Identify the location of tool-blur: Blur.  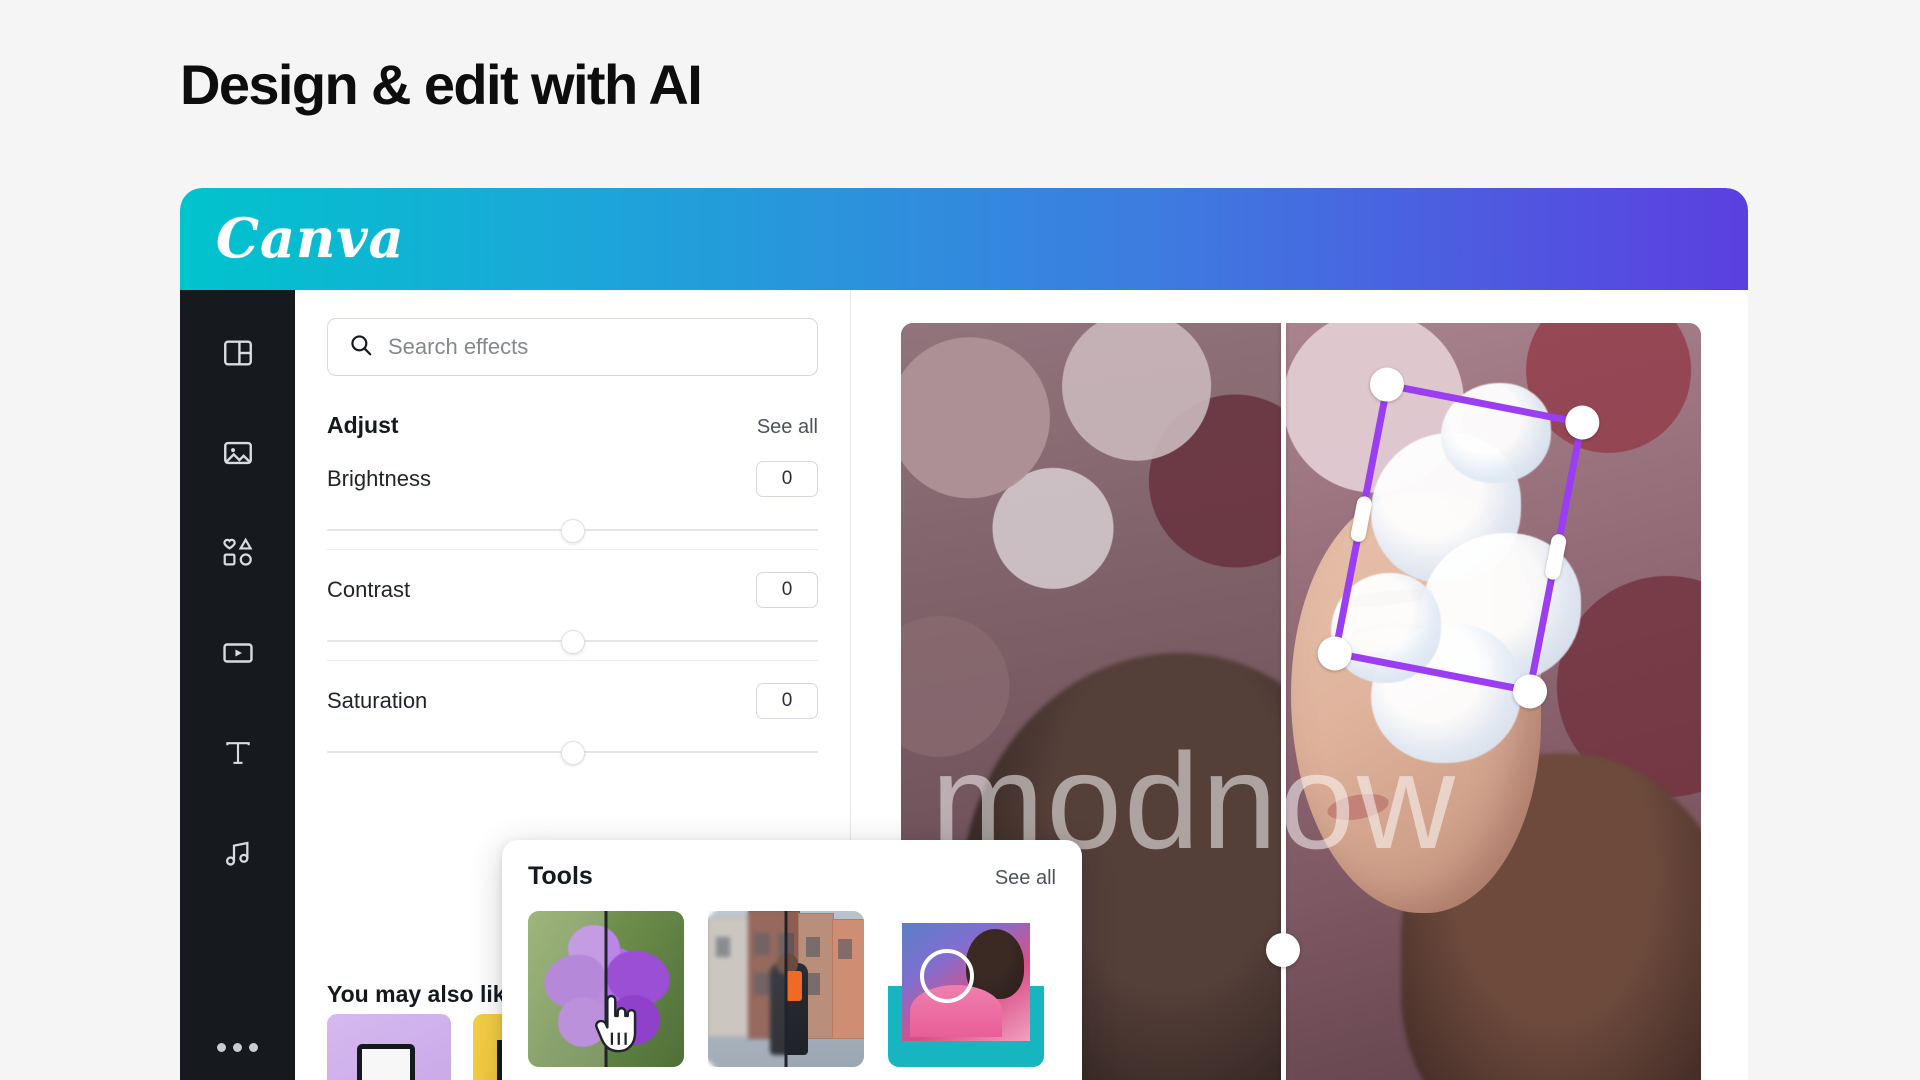
(966, 995).